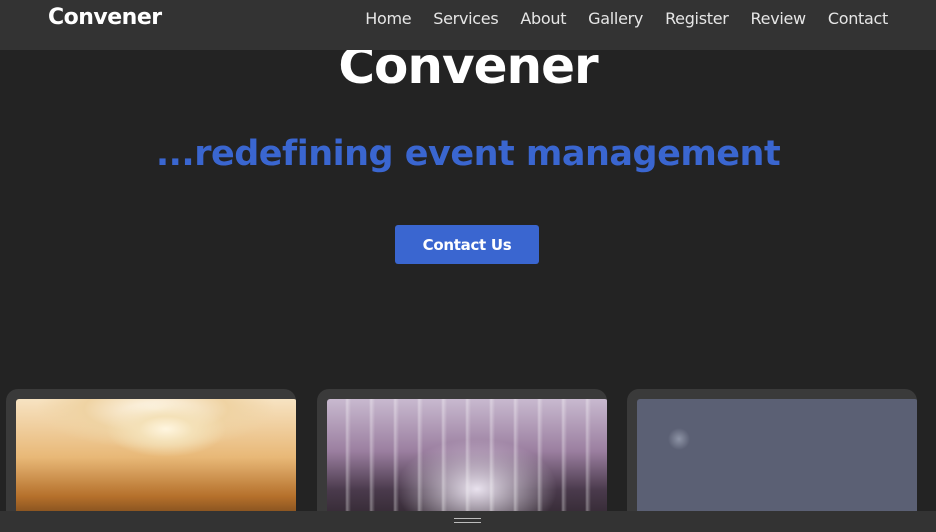 This screenshot has width=936, height=532. What do you see at coordinates (156, 464) in the screenshot?
I see `ballroom-photo` at bounding box center [156, 464].